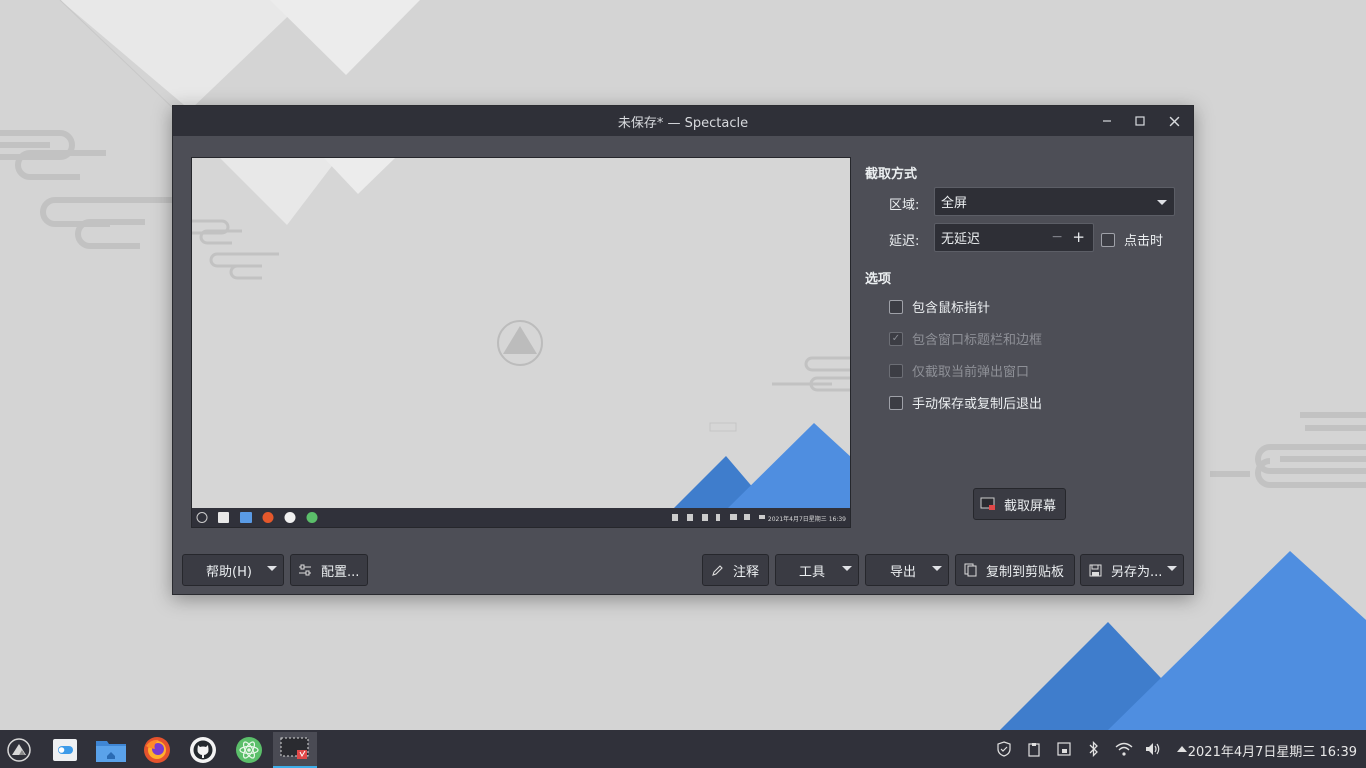  What do you see at coordinates (1107, 121) in the screenshot?
I see `minimize-button` at bounding box center [1107, 121].